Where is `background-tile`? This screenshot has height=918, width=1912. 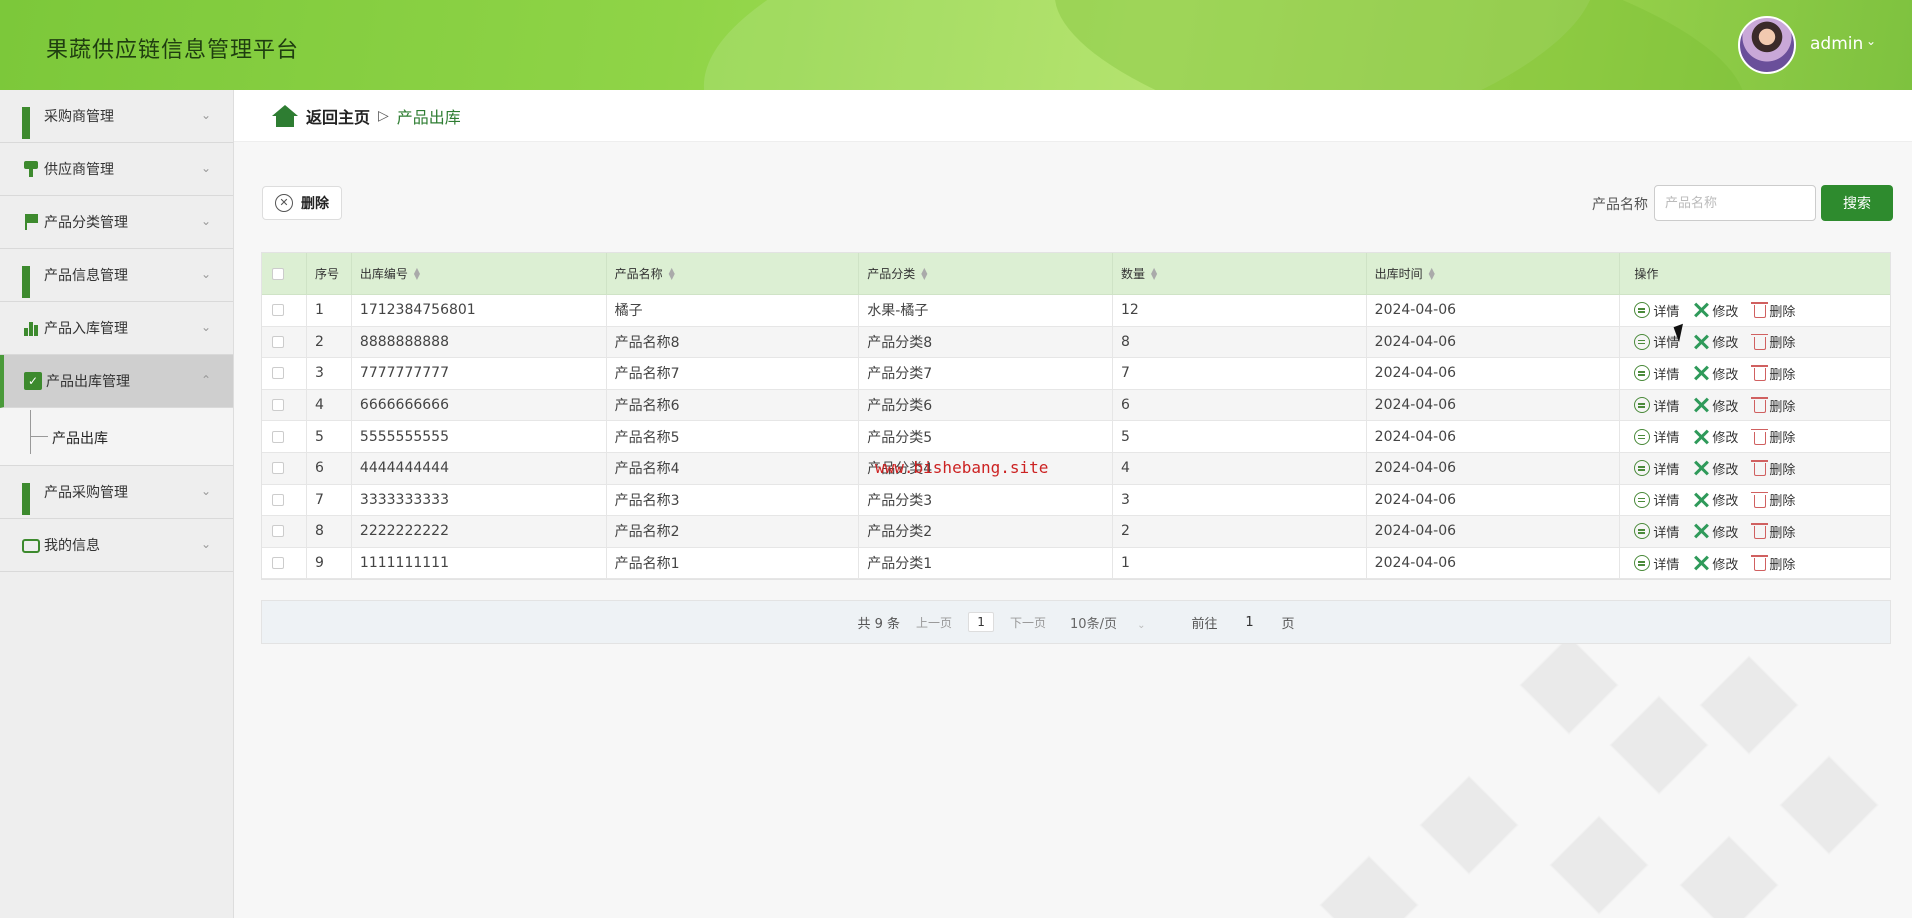 background-tile is located at coordinates (1599, 865).